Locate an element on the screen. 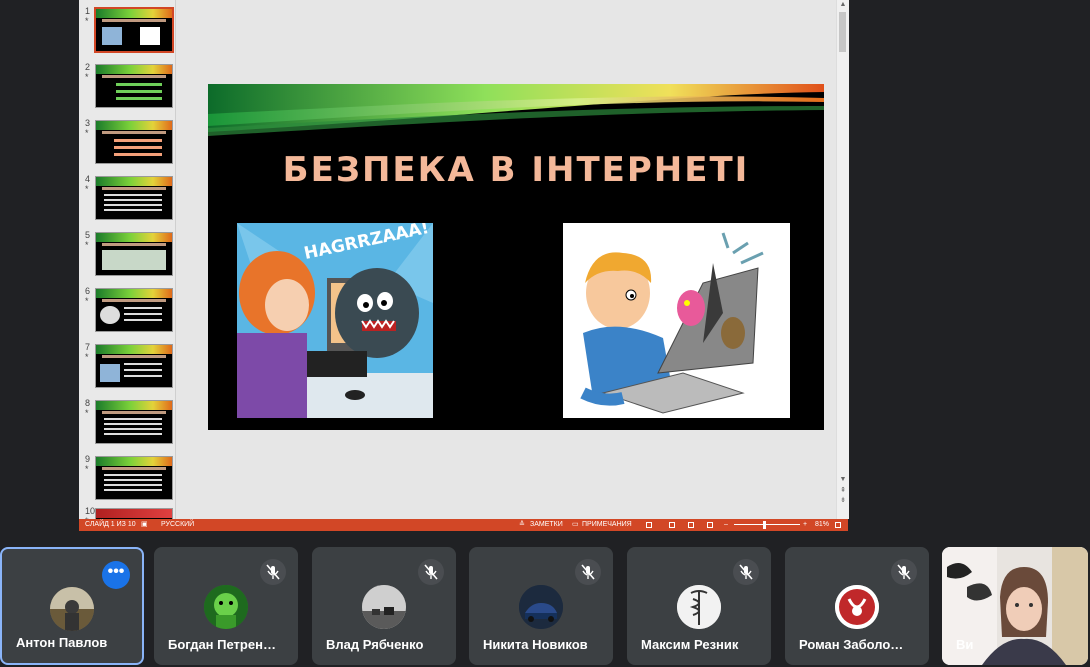  more-options-icon: ••• is located at coordinates (116, 575).